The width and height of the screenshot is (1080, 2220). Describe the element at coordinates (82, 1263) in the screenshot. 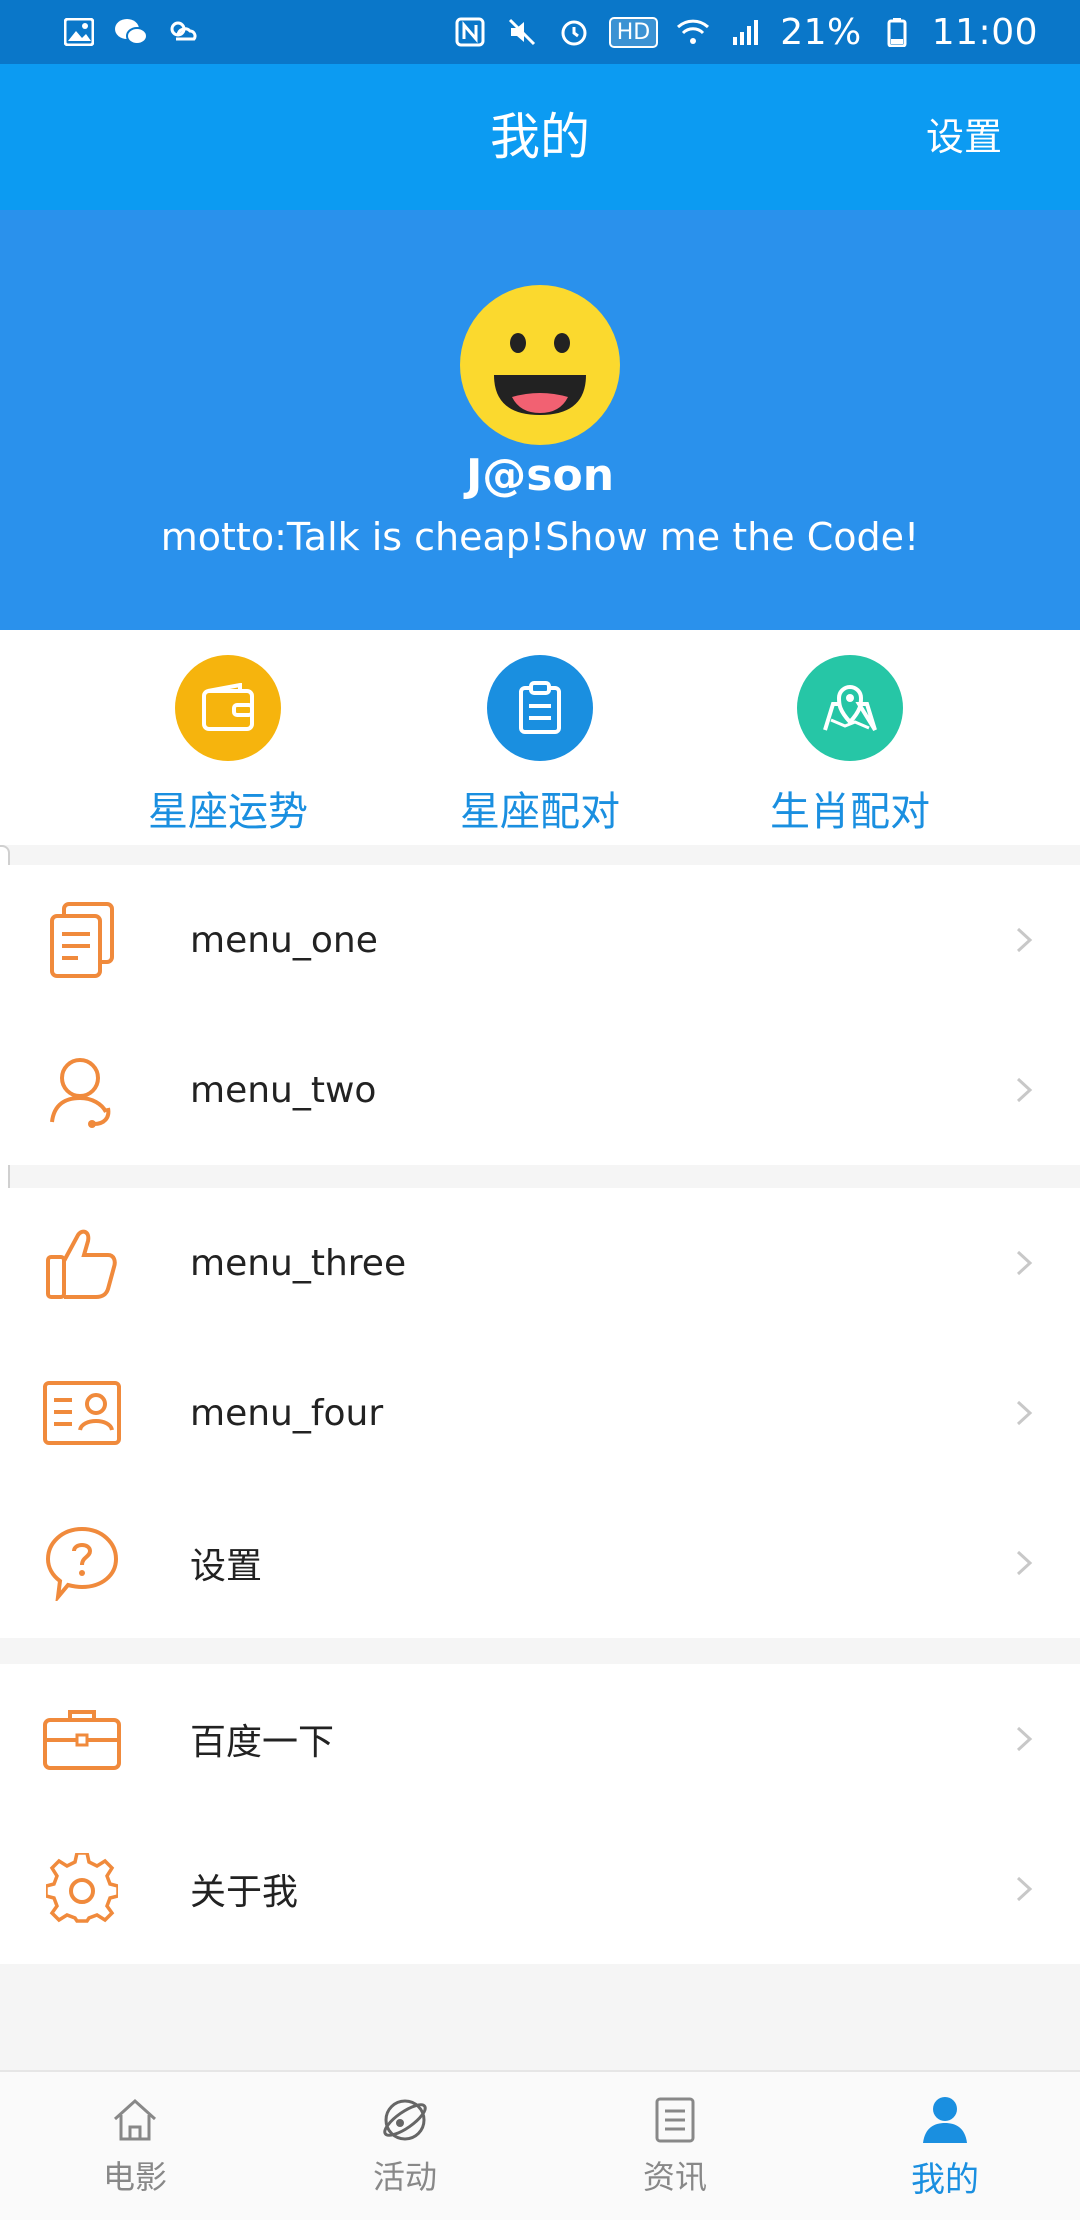

I see `thumbs-up-icon` at that location.